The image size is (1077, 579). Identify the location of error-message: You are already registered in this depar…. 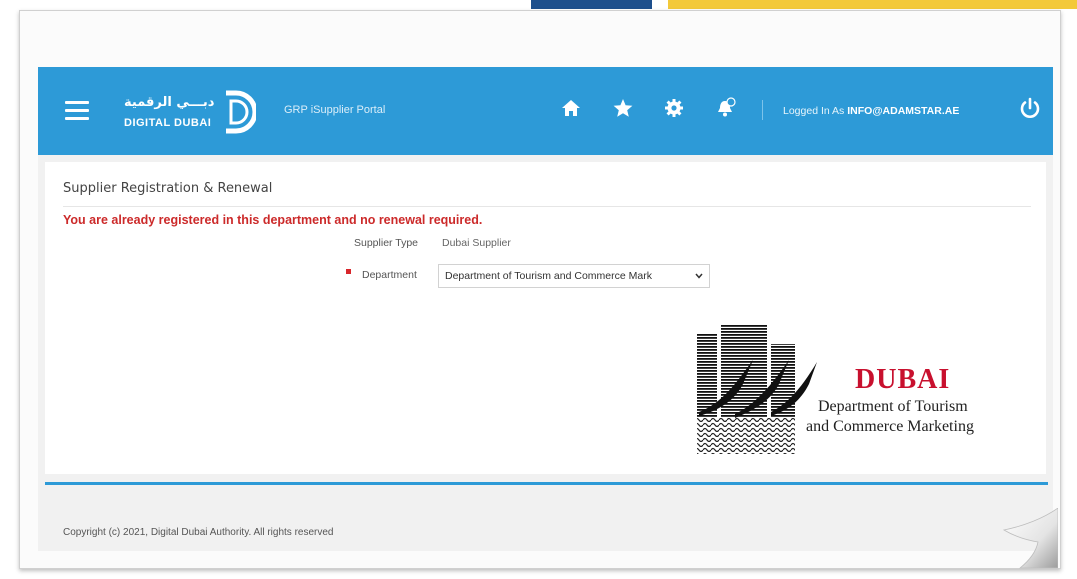
(273, 220).